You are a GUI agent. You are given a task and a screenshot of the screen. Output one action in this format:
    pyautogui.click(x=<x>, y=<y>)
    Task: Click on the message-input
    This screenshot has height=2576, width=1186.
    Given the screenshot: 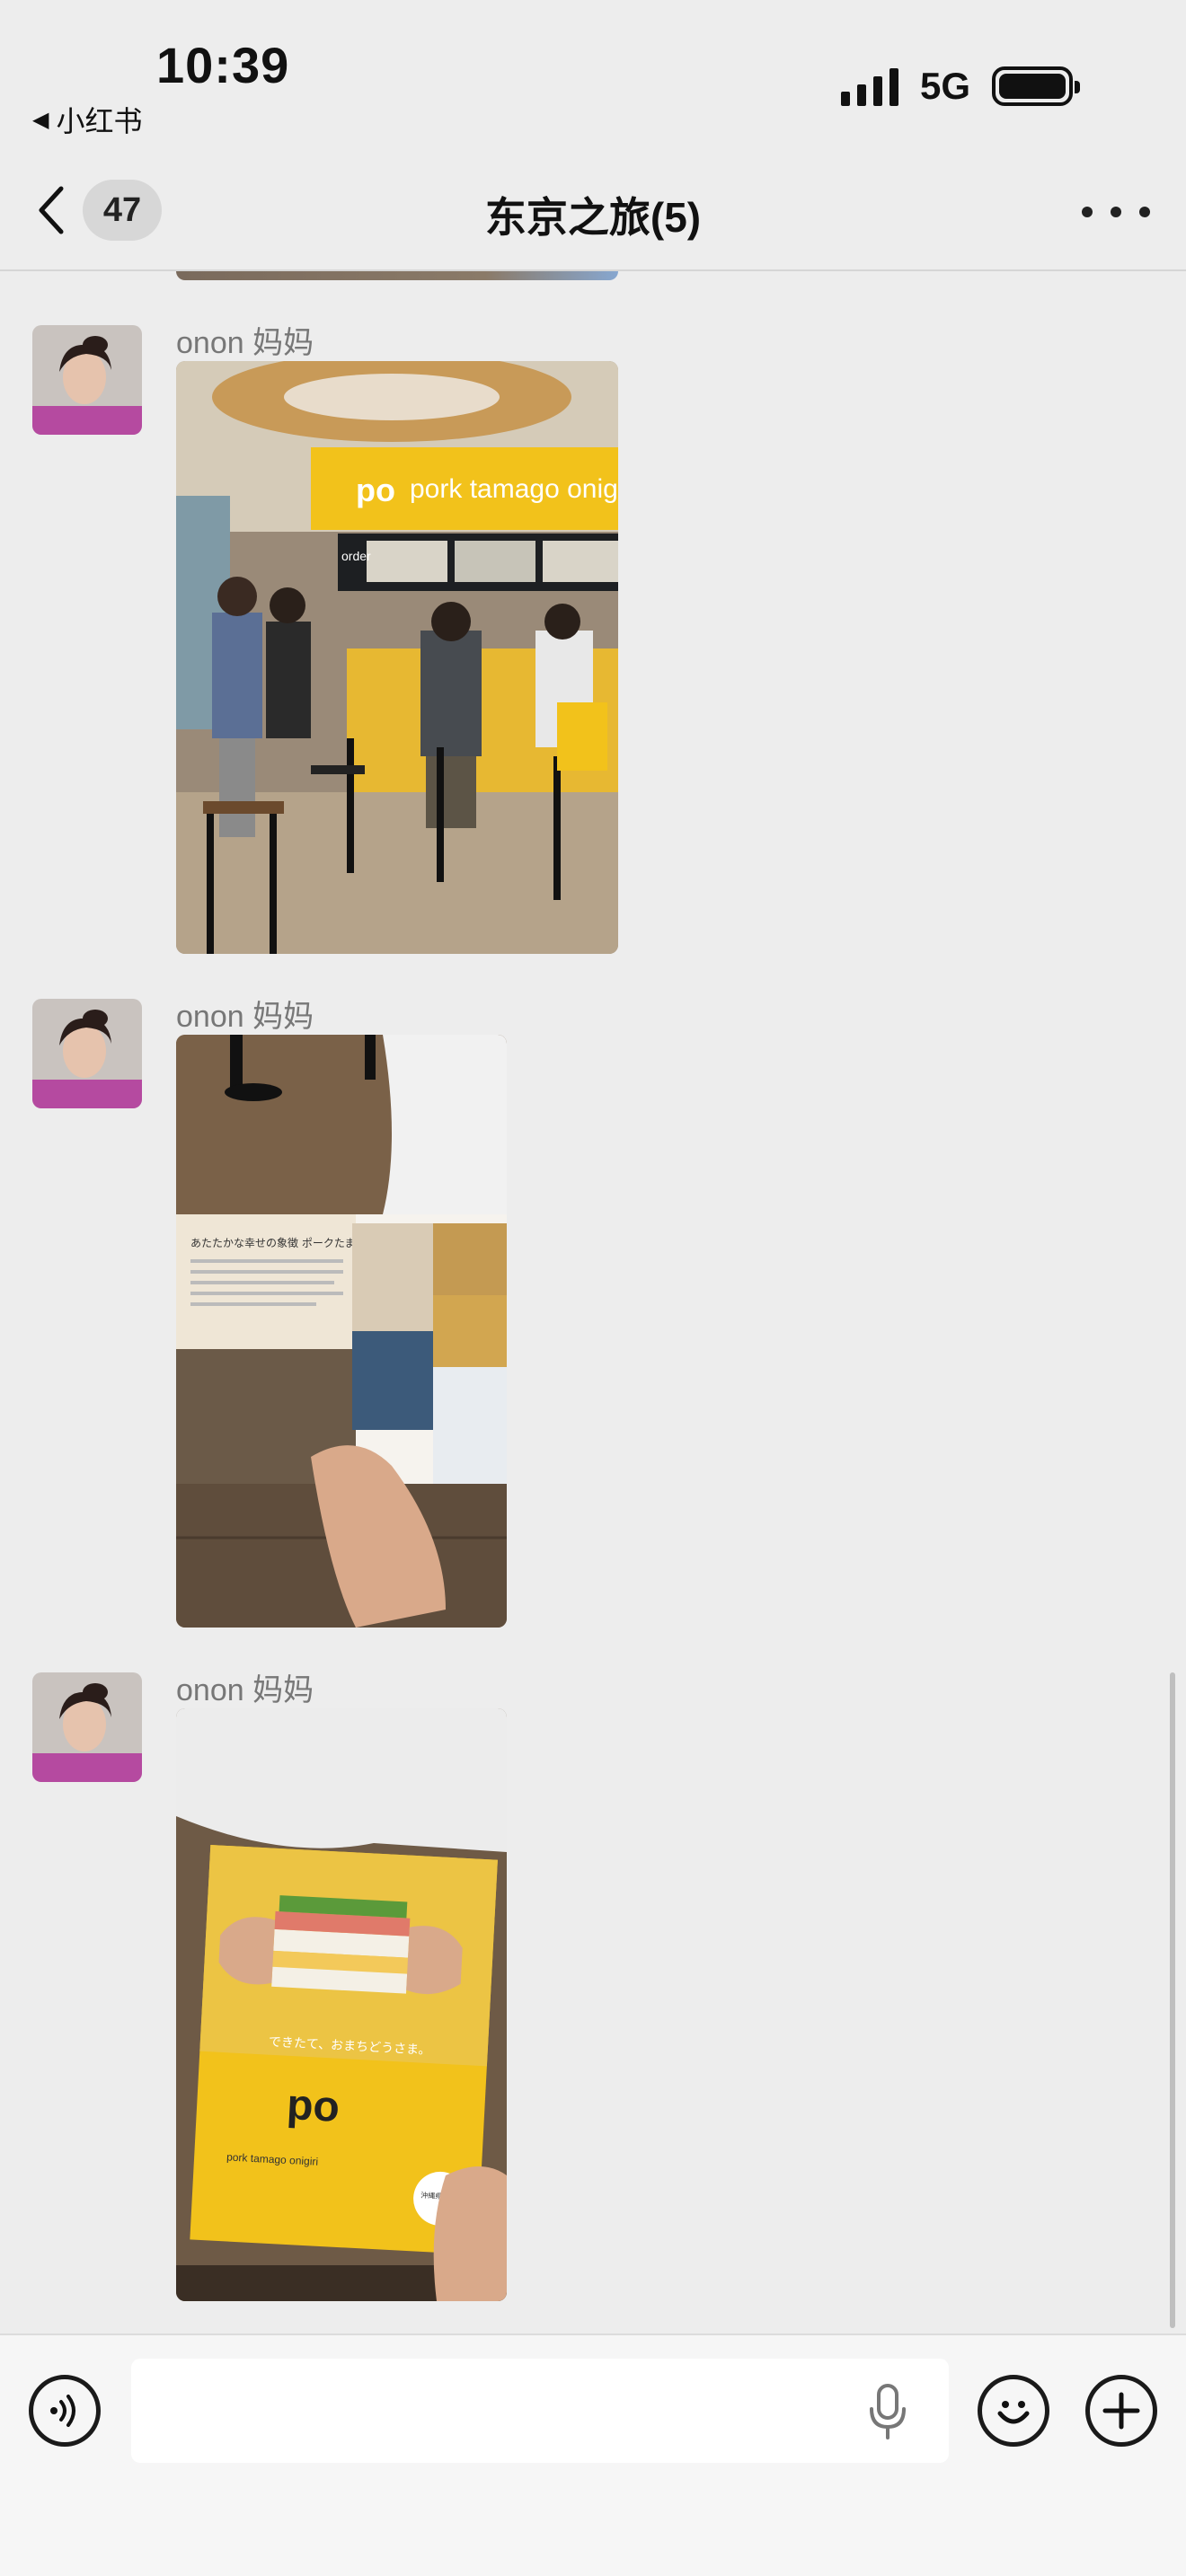 What is the action you would take?
    pyautogui.click(x=540, y=2411)
    